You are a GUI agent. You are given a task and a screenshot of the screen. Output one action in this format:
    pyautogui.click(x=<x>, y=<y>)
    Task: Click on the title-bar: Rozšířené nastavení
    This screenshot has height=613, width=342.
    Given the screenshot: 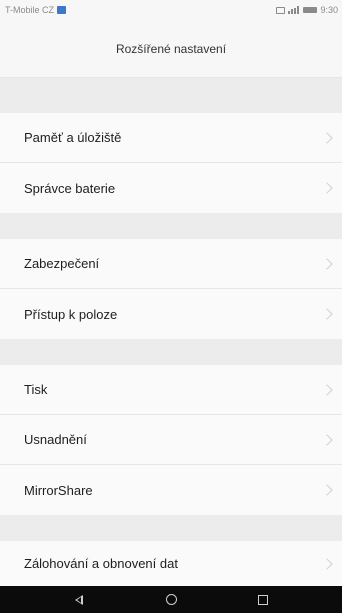 What is the action you would take?
    pyautogui.click(x=171, y=49)
    